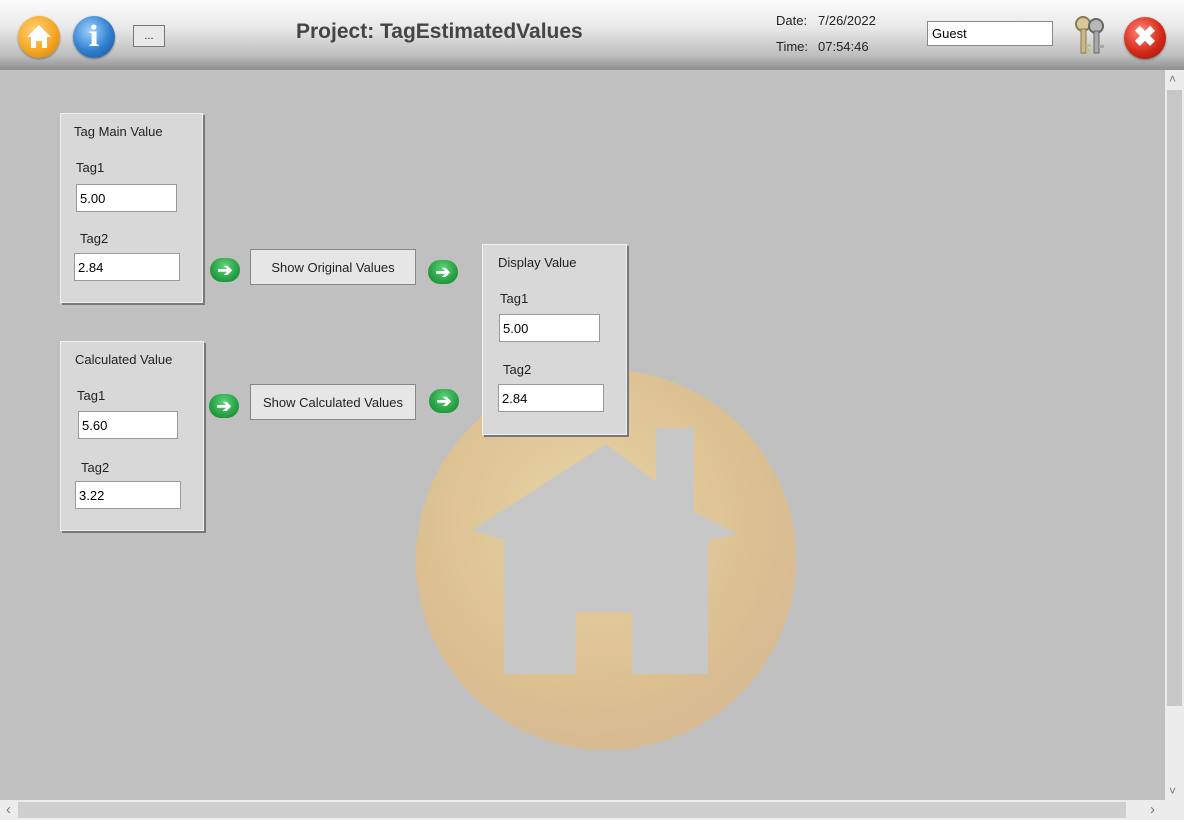  What do you see at coordinates (1172, 79) in the screenshot?
I see `scroll-up-icon: ˄` at bounding box center [1172, 79].